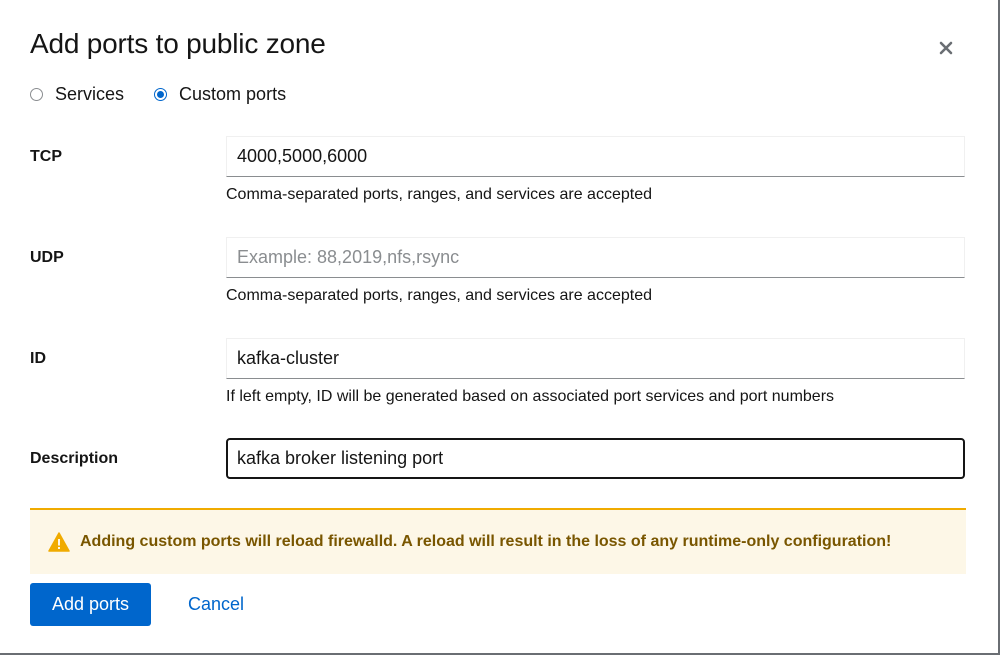 Image resolution: width=1000 pixels, height=655 pixels. I want to click on radio-custom-ports: Custom ports, so click(220, 94).